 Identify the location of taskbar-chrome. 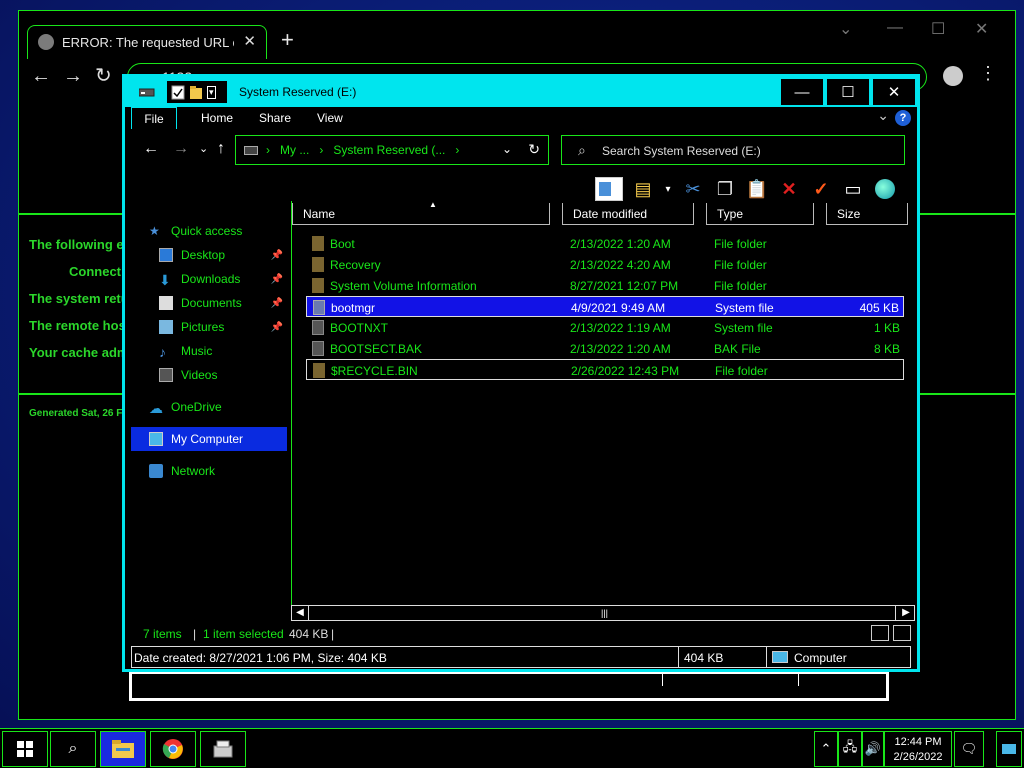
(173, 749).